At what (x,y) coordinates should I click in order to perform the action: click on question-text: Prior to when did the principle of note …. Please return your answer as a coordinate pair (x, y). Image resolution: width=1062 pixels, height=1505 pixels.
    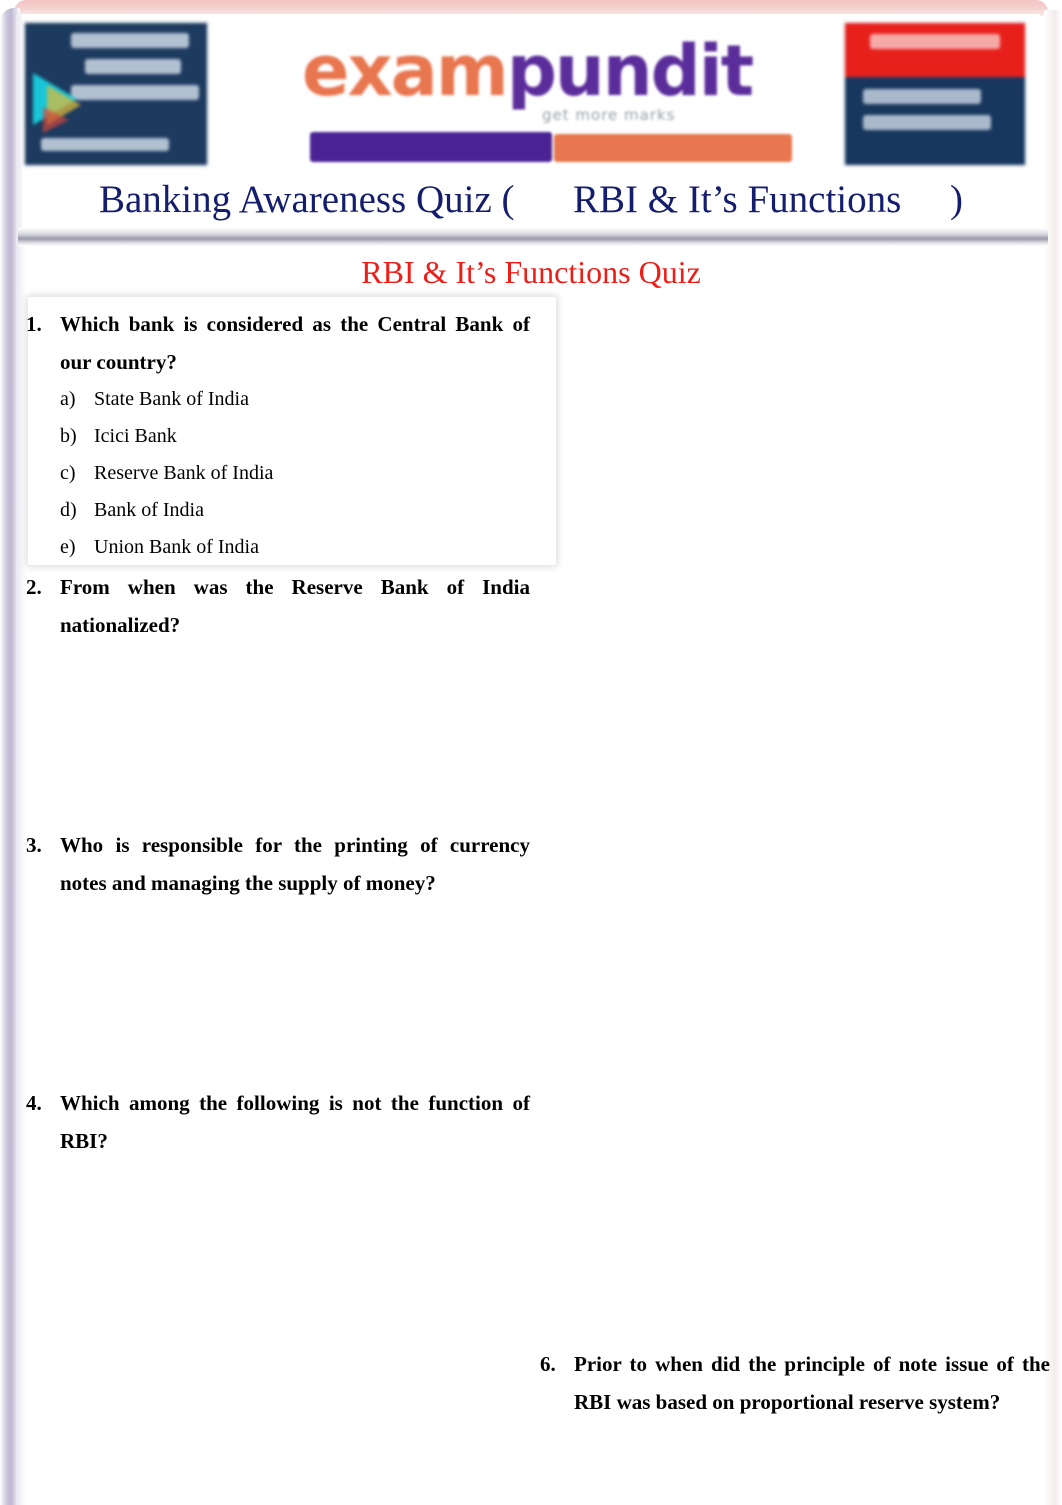
    Looking at the image, I should click on (812, 1383).